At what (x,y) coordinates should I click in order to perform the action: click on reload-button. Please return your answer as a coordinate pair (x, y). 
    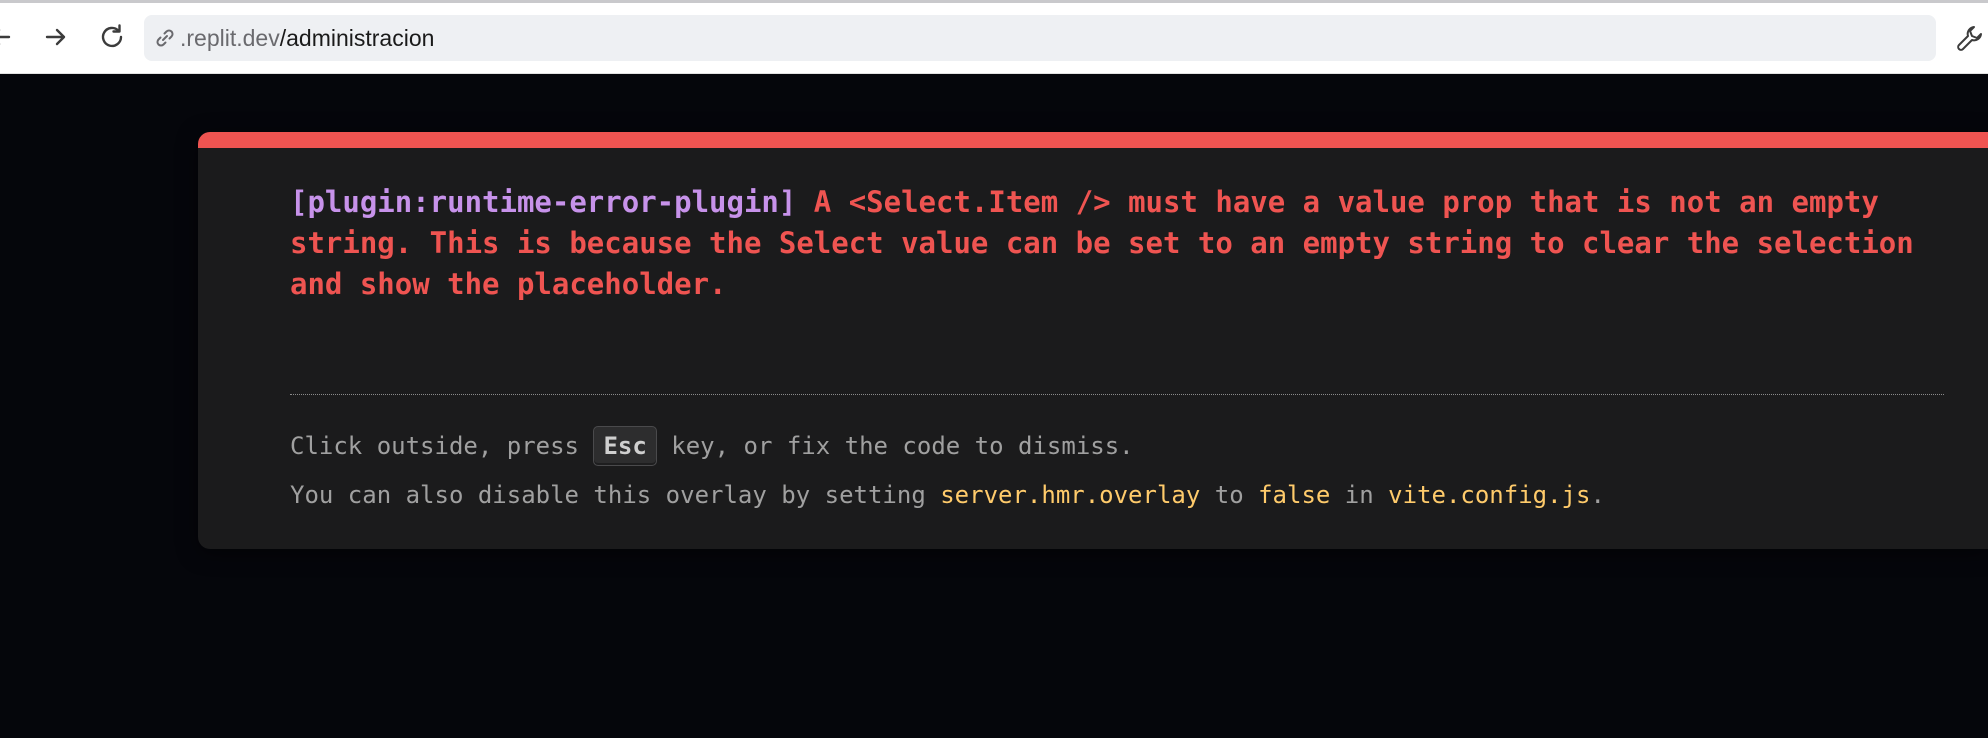
    Looking at the image, I should click on (112, 37).